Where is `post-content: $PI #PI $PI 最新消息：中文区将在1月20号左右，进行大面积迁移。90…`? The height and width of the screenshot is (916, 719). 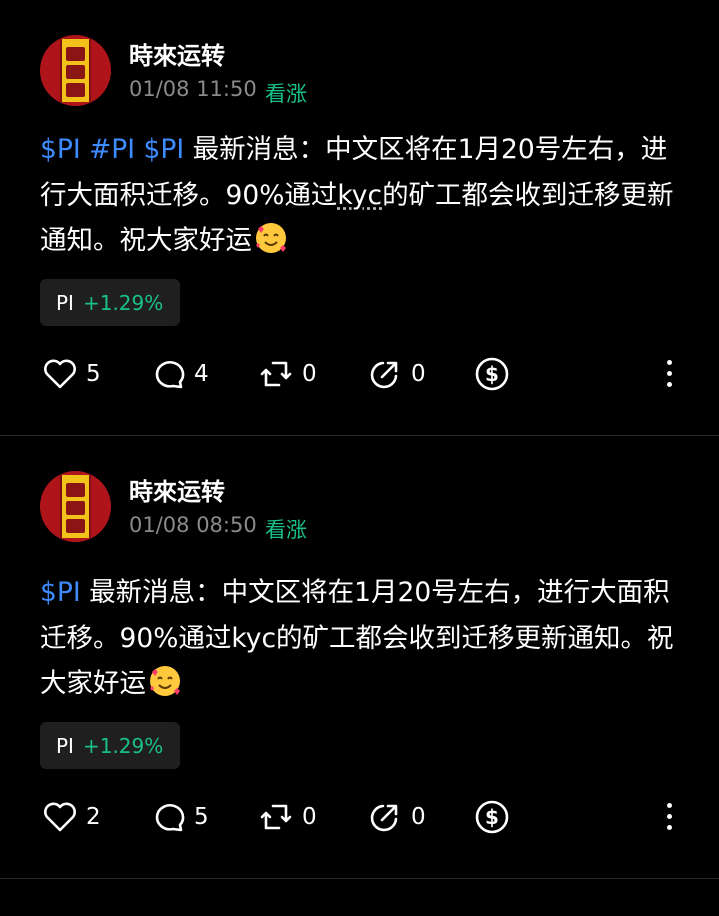 post-content: $PI #PI $PI 最新消息：中文区将在1月20号左右，进行大面积迁移。90… is located at coordinates (360, 195).